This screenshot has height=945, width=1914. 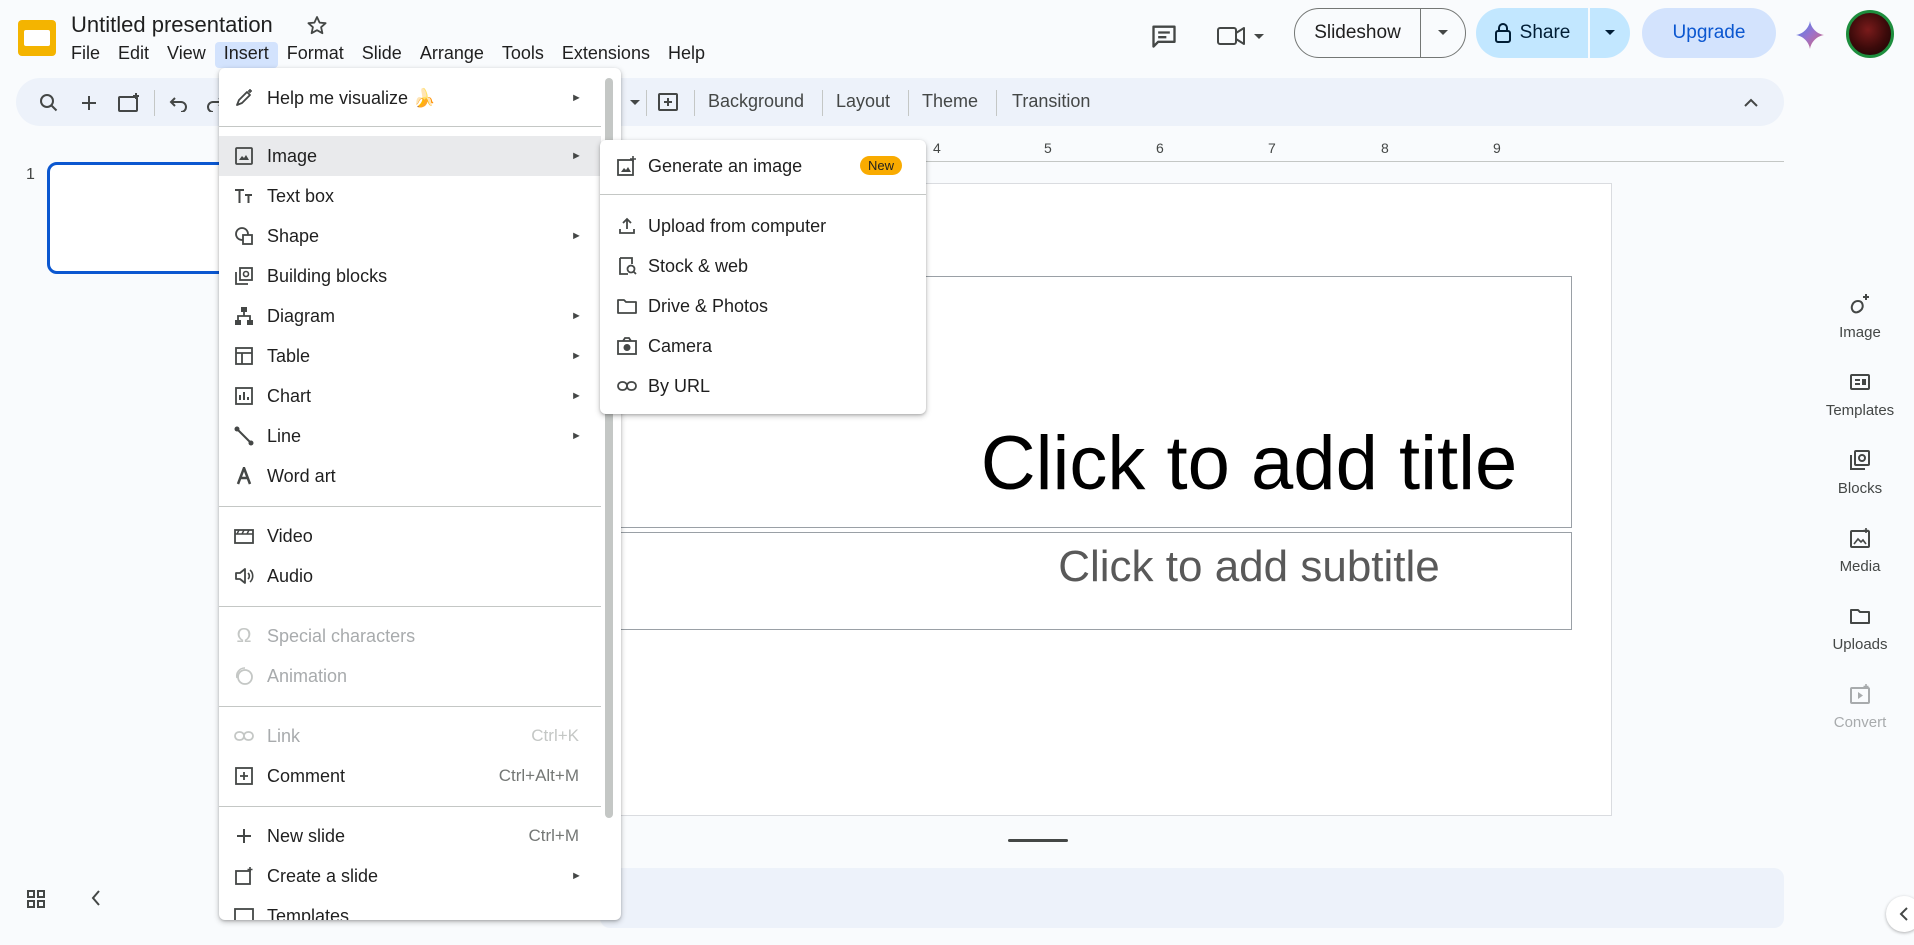 What do you see at coordinates (523, 55) in the screenshot?
I see `menu-tools: Tools` at bounding box center [523, 55].